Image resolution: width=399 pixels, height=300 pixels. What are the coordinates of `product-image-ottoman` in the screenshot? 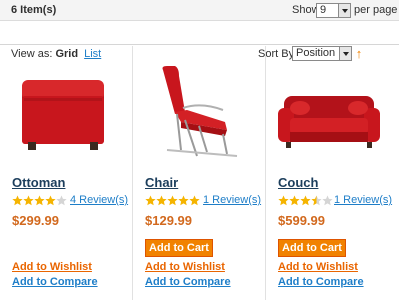 It's located at (63, 111).